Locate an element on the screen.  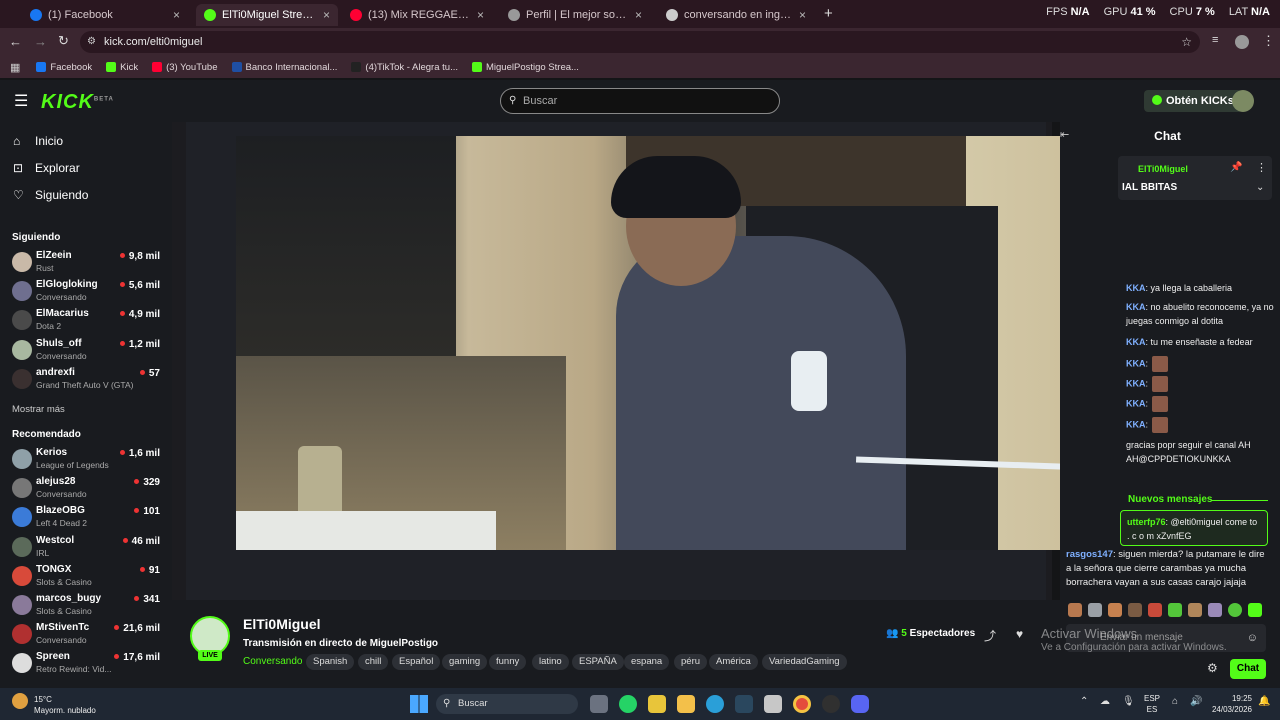
taskbar-search: ⚲ Buscar is located at coordinates (507, 704).